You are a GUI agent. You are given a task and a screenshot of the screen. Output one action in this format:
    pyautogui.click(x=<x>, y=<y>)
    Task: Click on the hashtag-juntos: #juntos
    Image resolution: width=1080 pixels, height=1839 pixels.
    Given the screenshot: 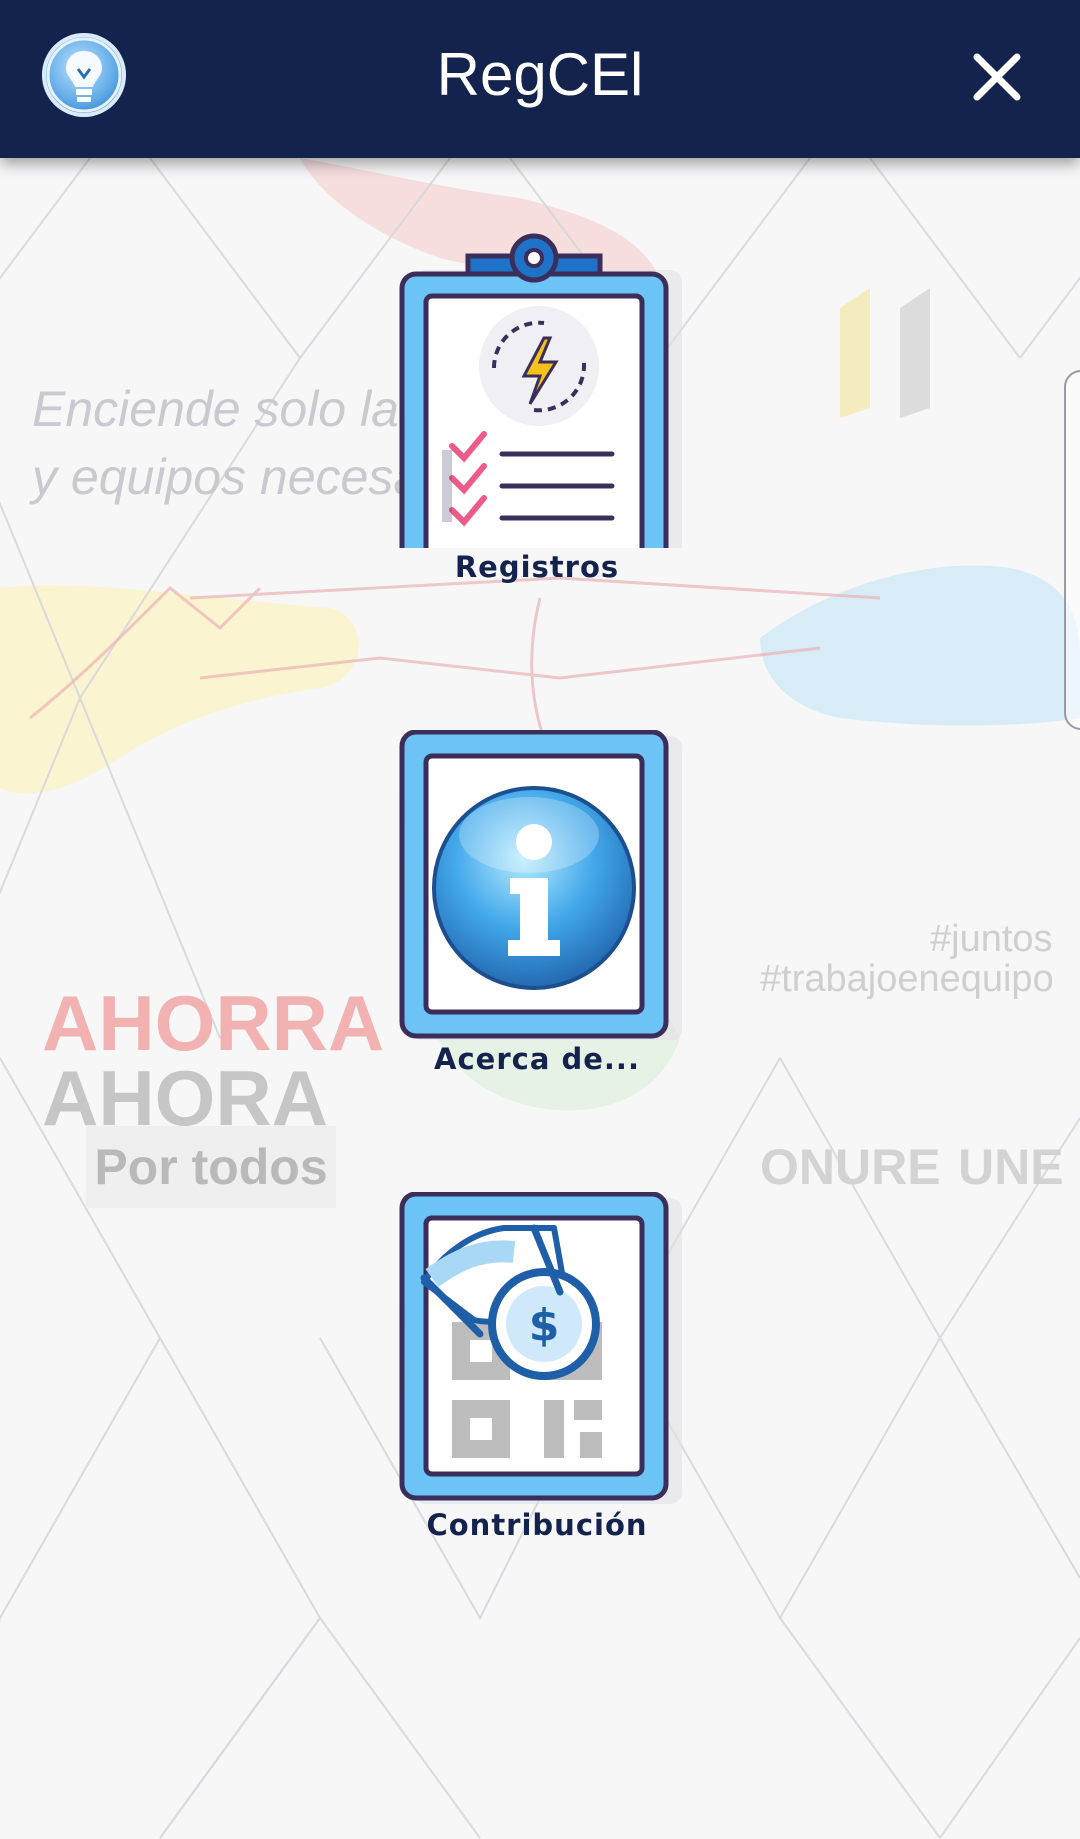 What is the action you would take?
    pyautogui.click(x=991, y=939)
    